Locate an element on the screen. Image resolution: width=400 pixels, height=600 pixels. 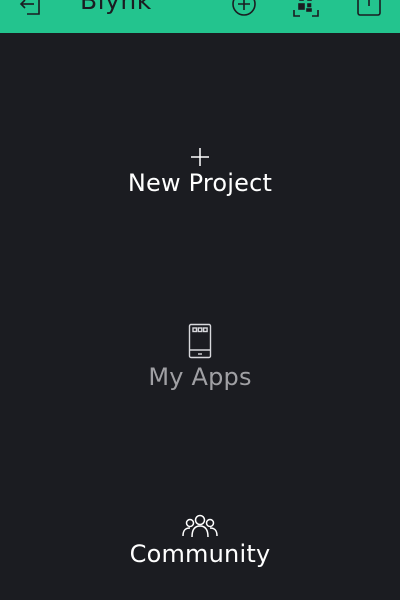
logout-icon is located at coordinates (31, 9).